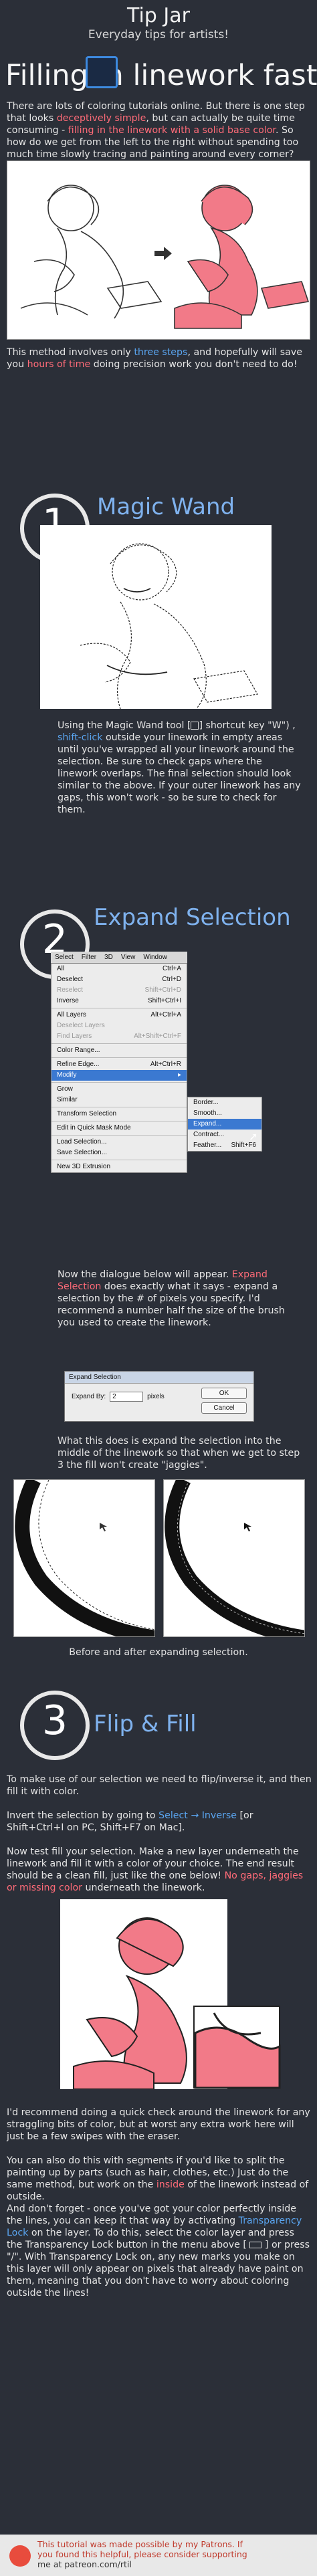 This screenshot has width=317, height=2576. Describe the element at coordinates (119, 1026) in the screenshot. I see `menu-item-deselect-layers: Deselect Layers` at that location.